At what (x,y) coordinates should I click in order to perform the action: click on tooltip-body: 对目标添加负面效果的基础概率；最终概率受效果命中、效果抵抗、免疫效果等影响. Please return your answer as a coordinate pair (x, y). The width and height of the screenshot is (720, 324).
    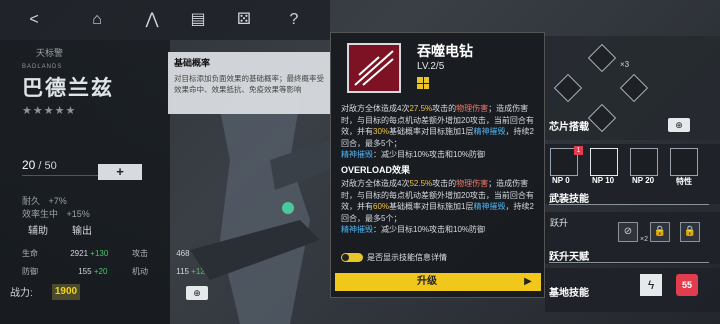
    Looking at the image, I should click on (249, 84).